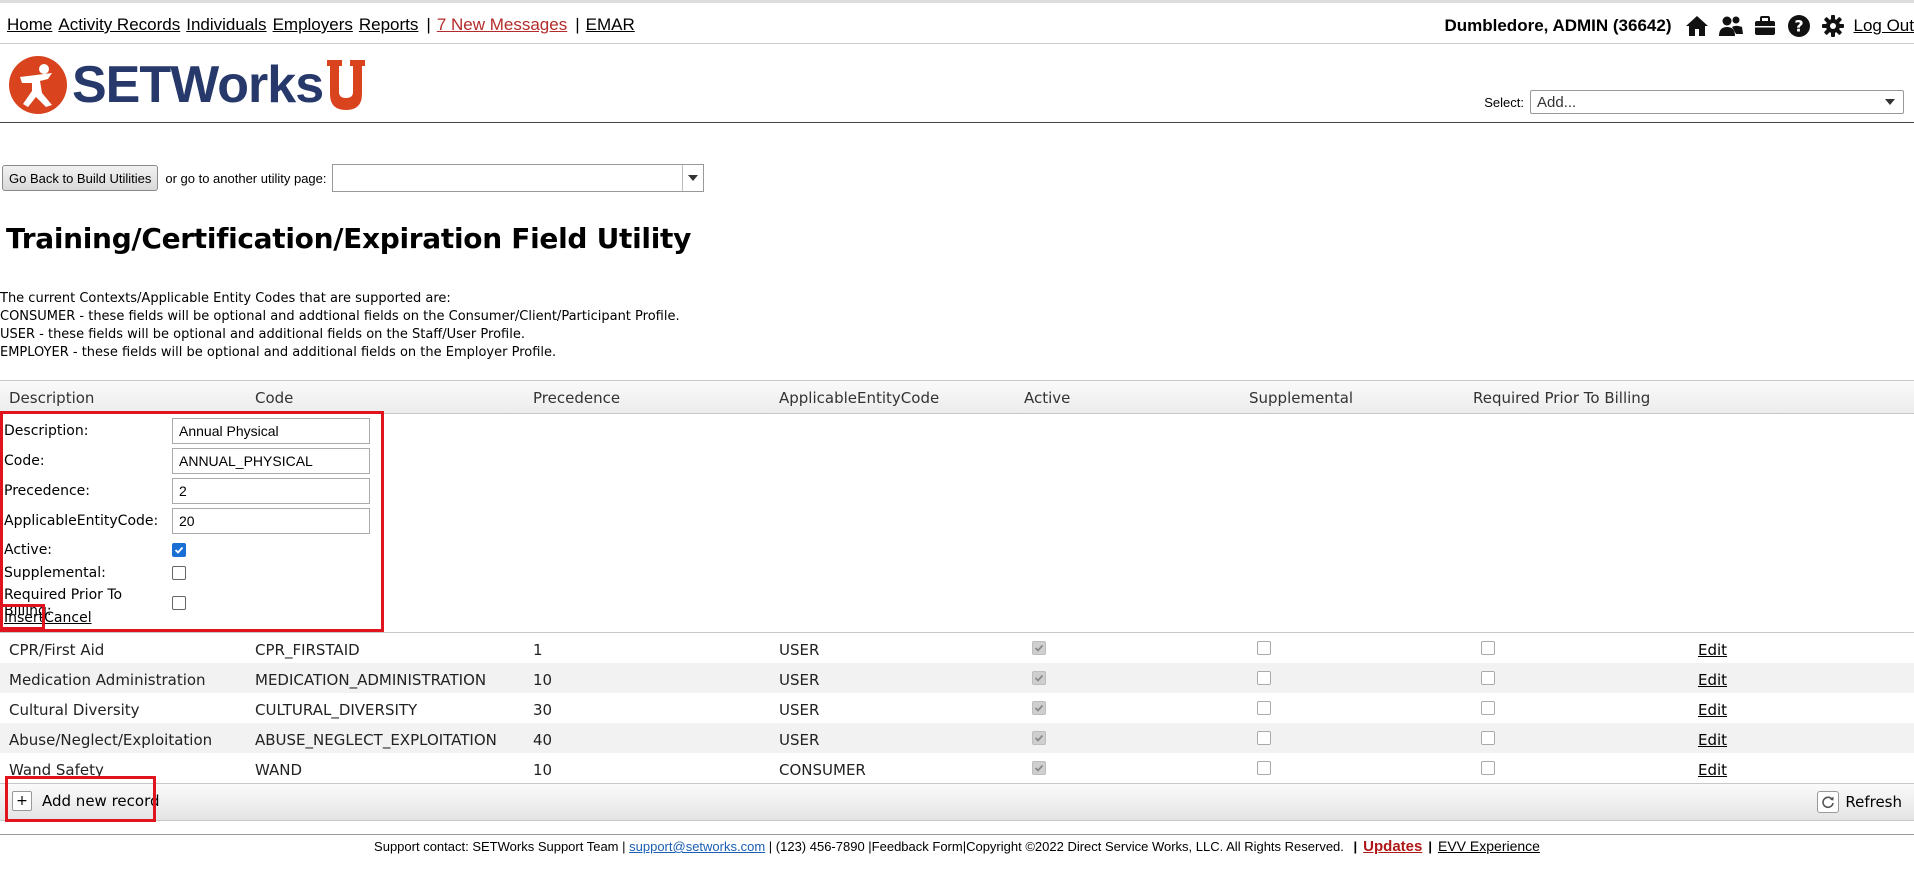 Image resolution: width=1914 pixels, height=882 pixels. What do you see at coordinates (86, 801) in the screenshot?
I see `add-new-record-button: + Add new record` at bounding box center [86, 801].